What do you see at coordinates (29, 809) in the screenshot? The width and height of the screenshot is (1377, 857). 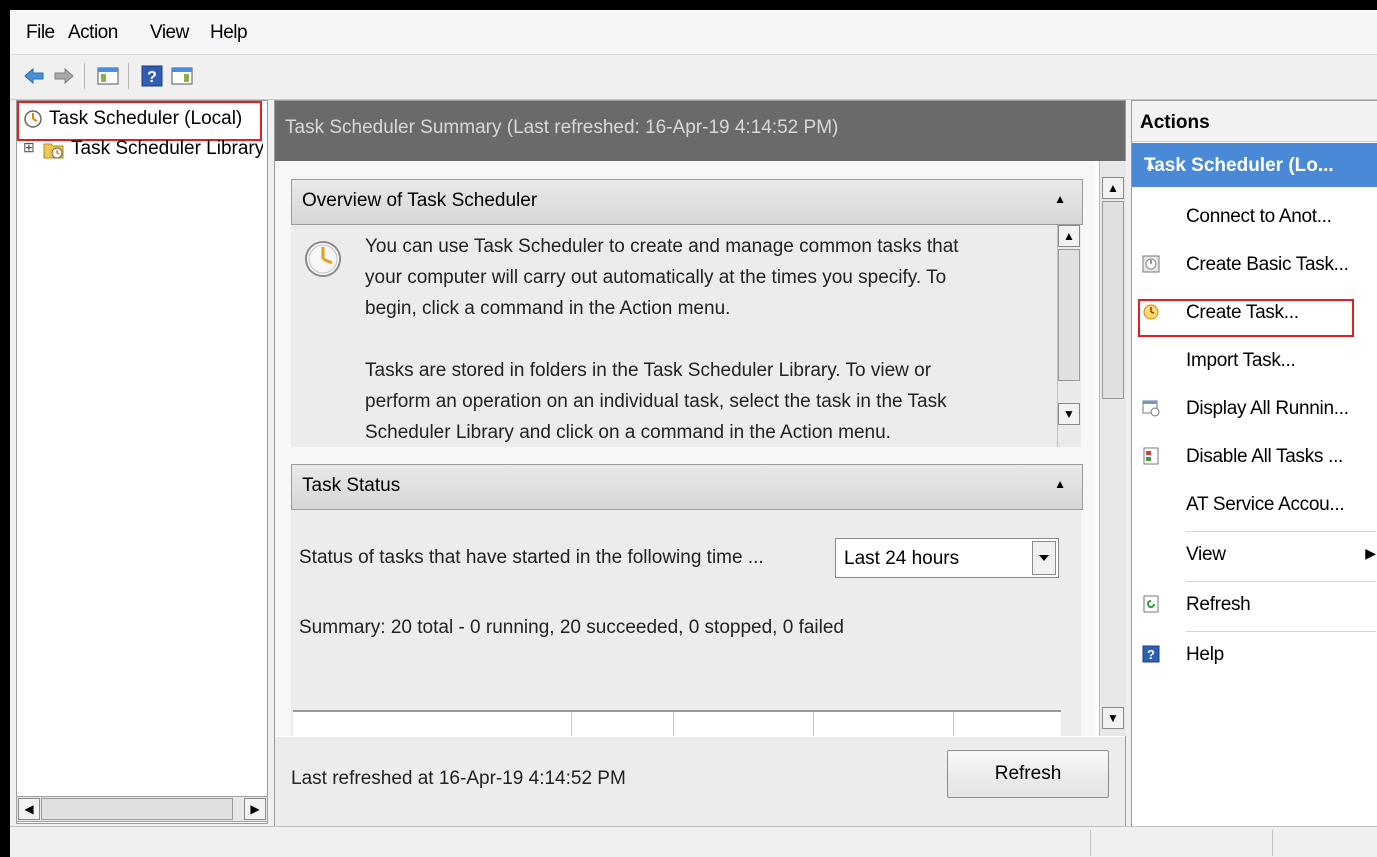 I see `scroll-left-icon: ◀` at bounding box center [29, 809].